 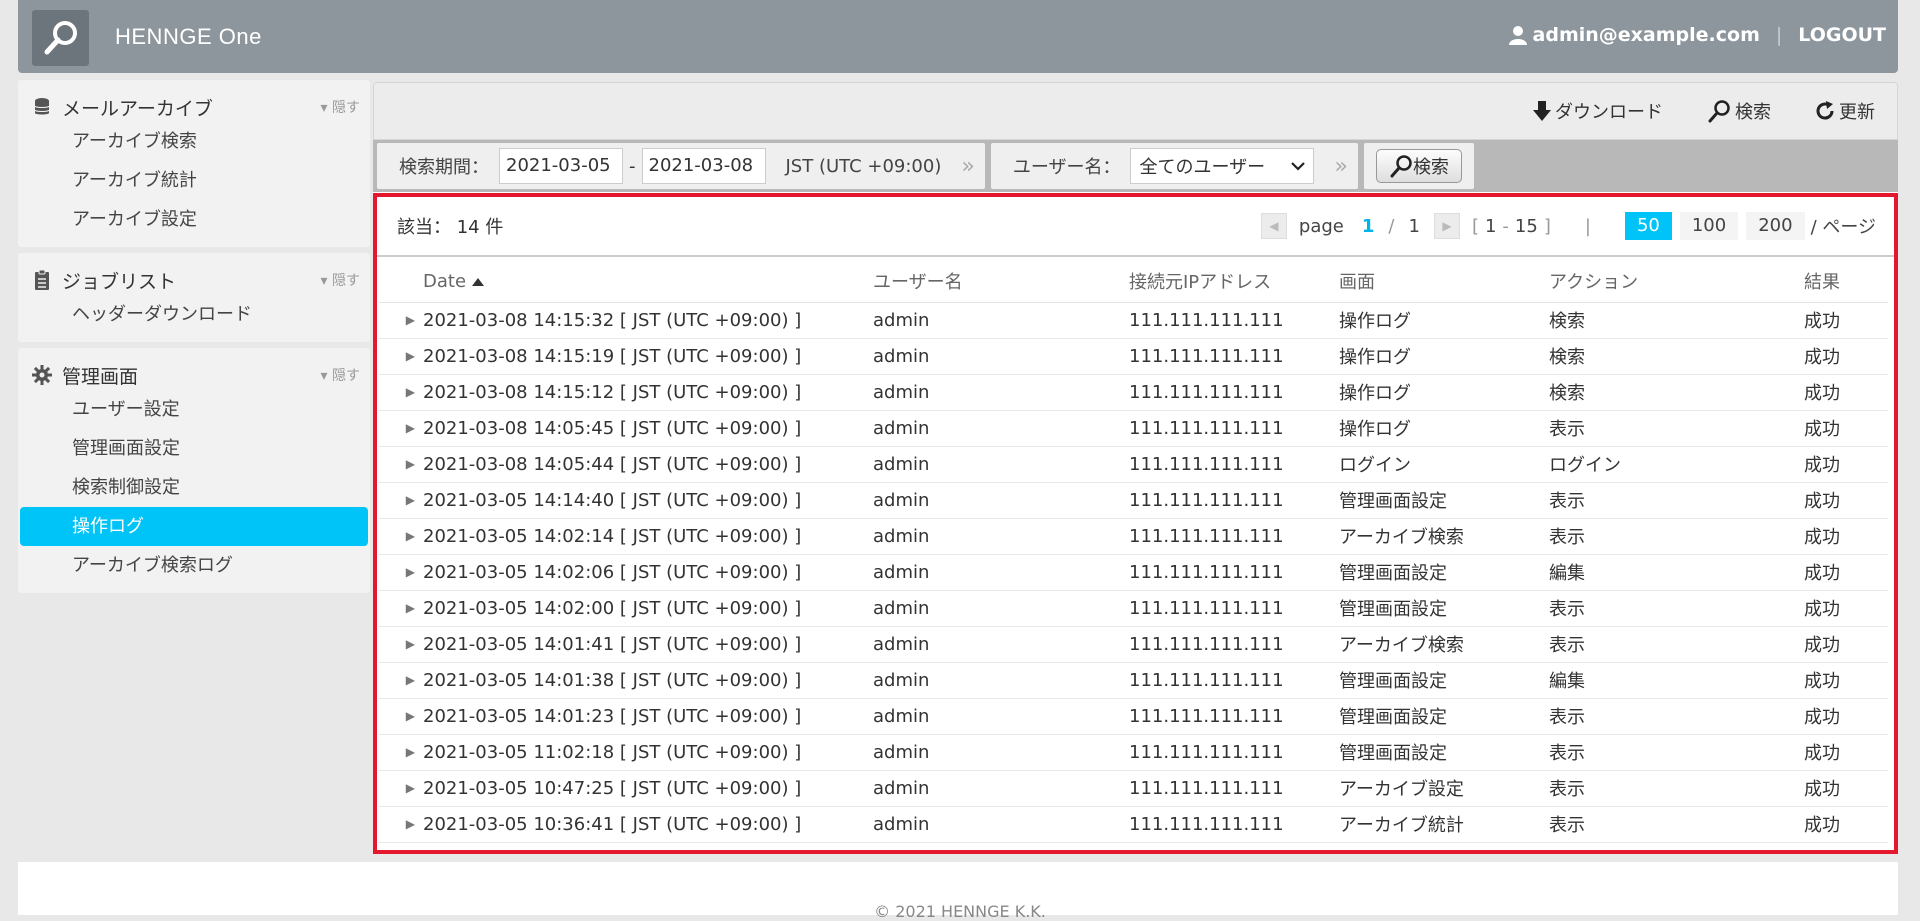 I want to click on page-size-50: 50, so click(x=1648, y=226).